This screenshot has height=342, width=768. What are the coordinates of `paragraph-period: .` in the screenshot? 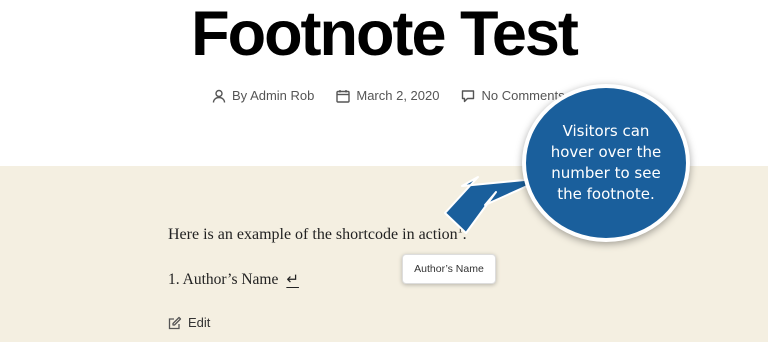 It's located at (464, 234).